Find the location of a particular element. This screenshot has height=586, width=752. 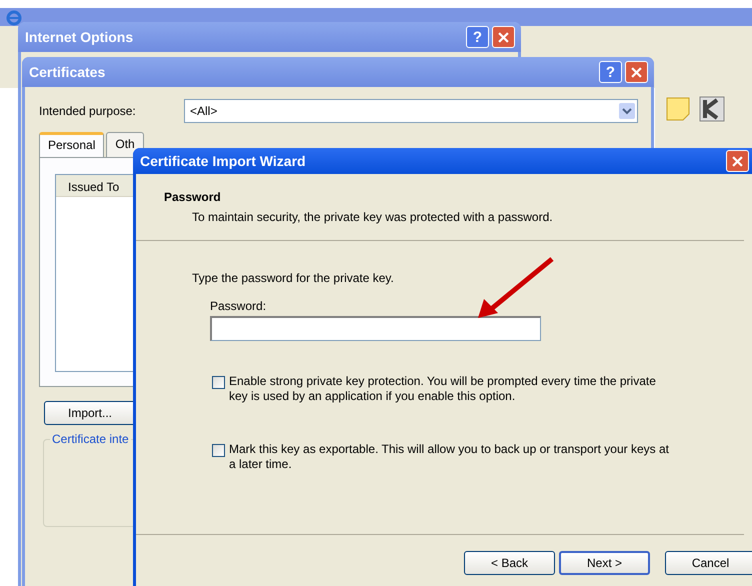

window-title: Internet Options is located at coordinates (79, 37).